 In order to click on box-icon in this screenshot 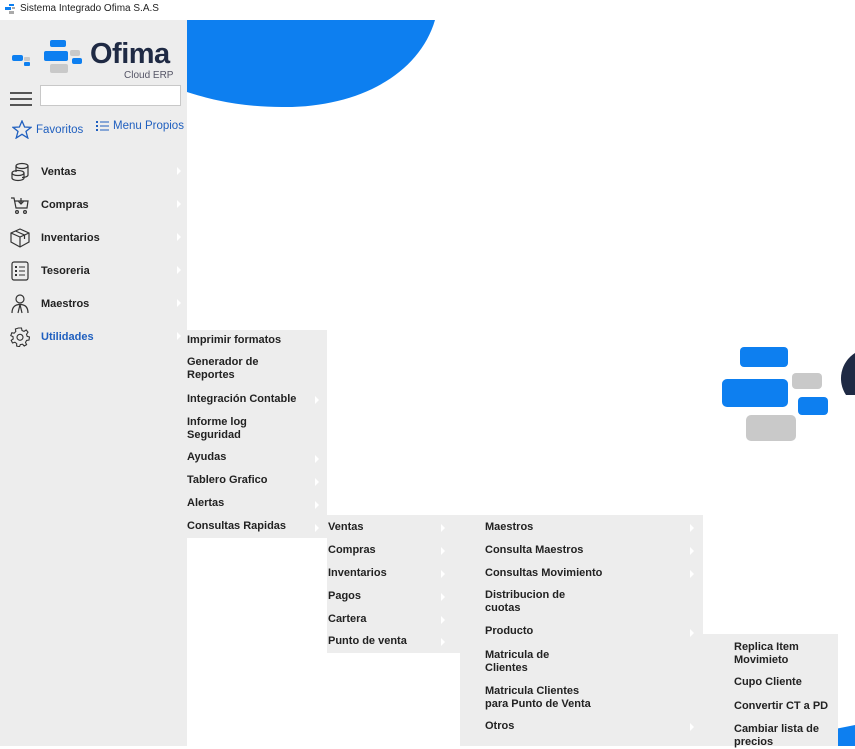, I will do `click(20, 237)`.